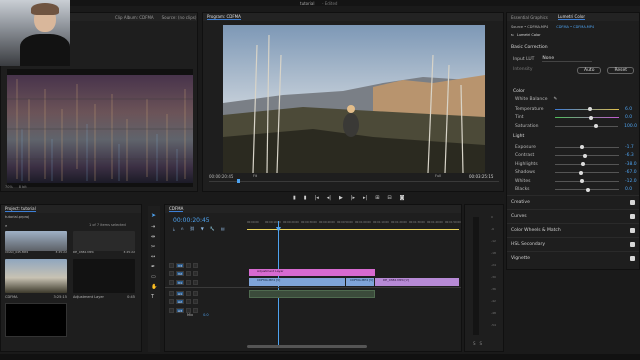  What do you see at coordinates (573, 258) in the screenshot?
I see `lumetri-section-vignette: Vignette` at bounding box center [573, 258].